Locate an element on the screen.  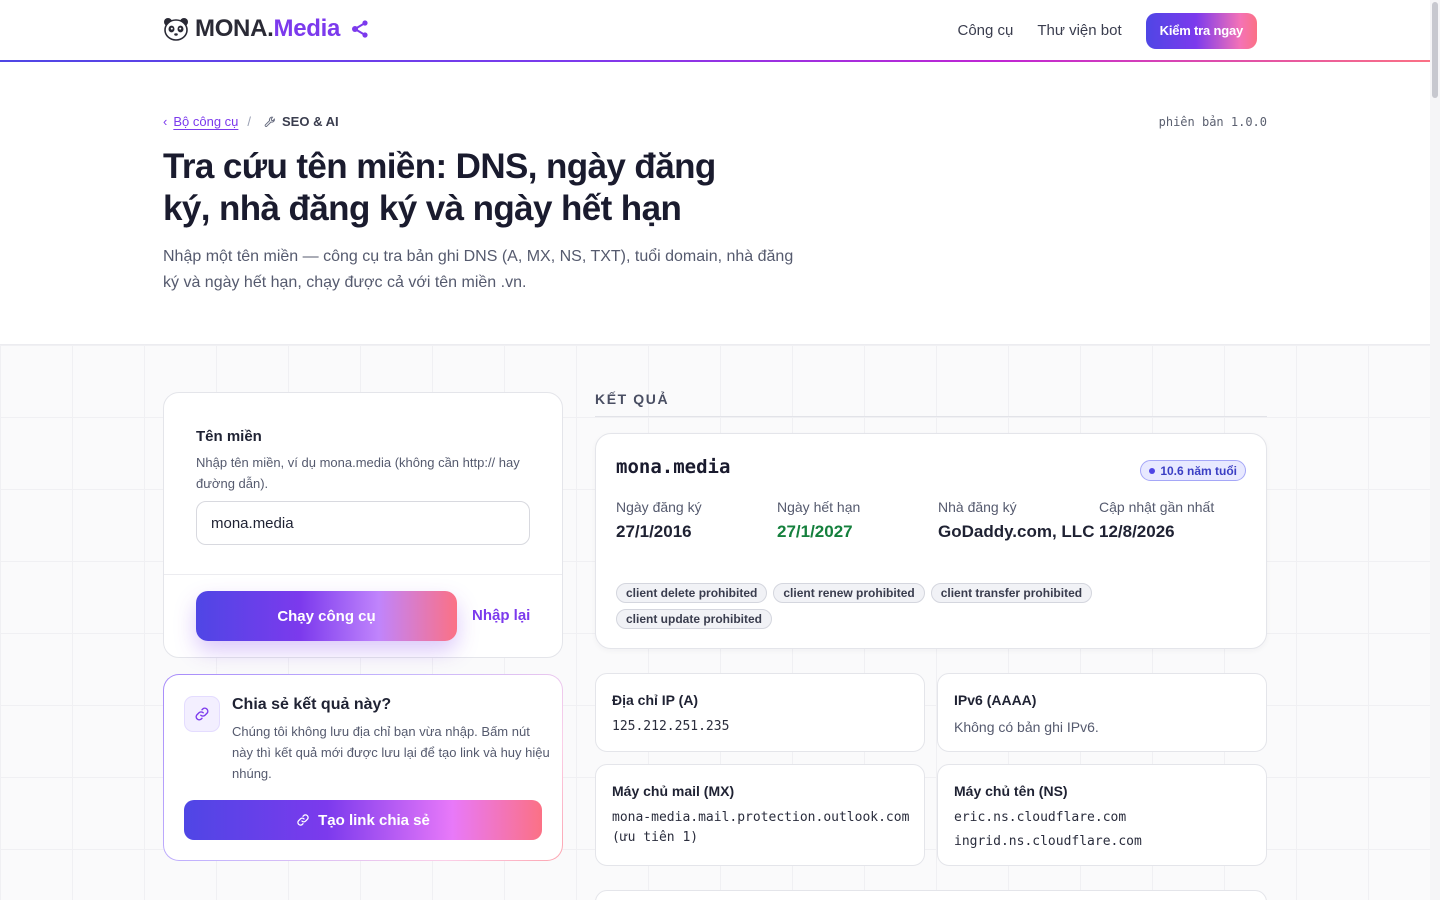
domain-input is located at coordinates (363, 523).